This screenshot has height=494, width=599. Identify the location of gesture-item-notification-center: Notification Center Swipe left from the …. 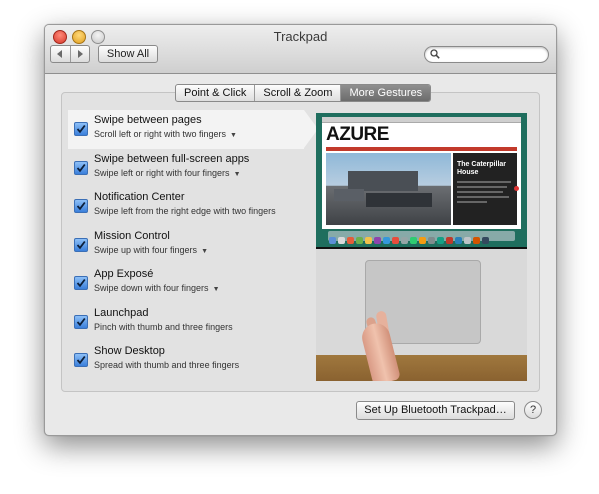
(186, 206).